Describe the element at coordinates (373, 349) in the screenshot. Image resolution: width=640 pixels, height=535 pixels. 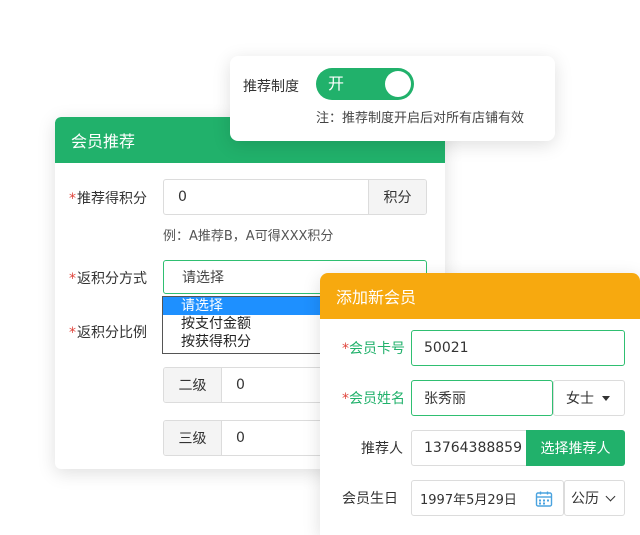
I see `card-number-label: *会员卡号` at that location.